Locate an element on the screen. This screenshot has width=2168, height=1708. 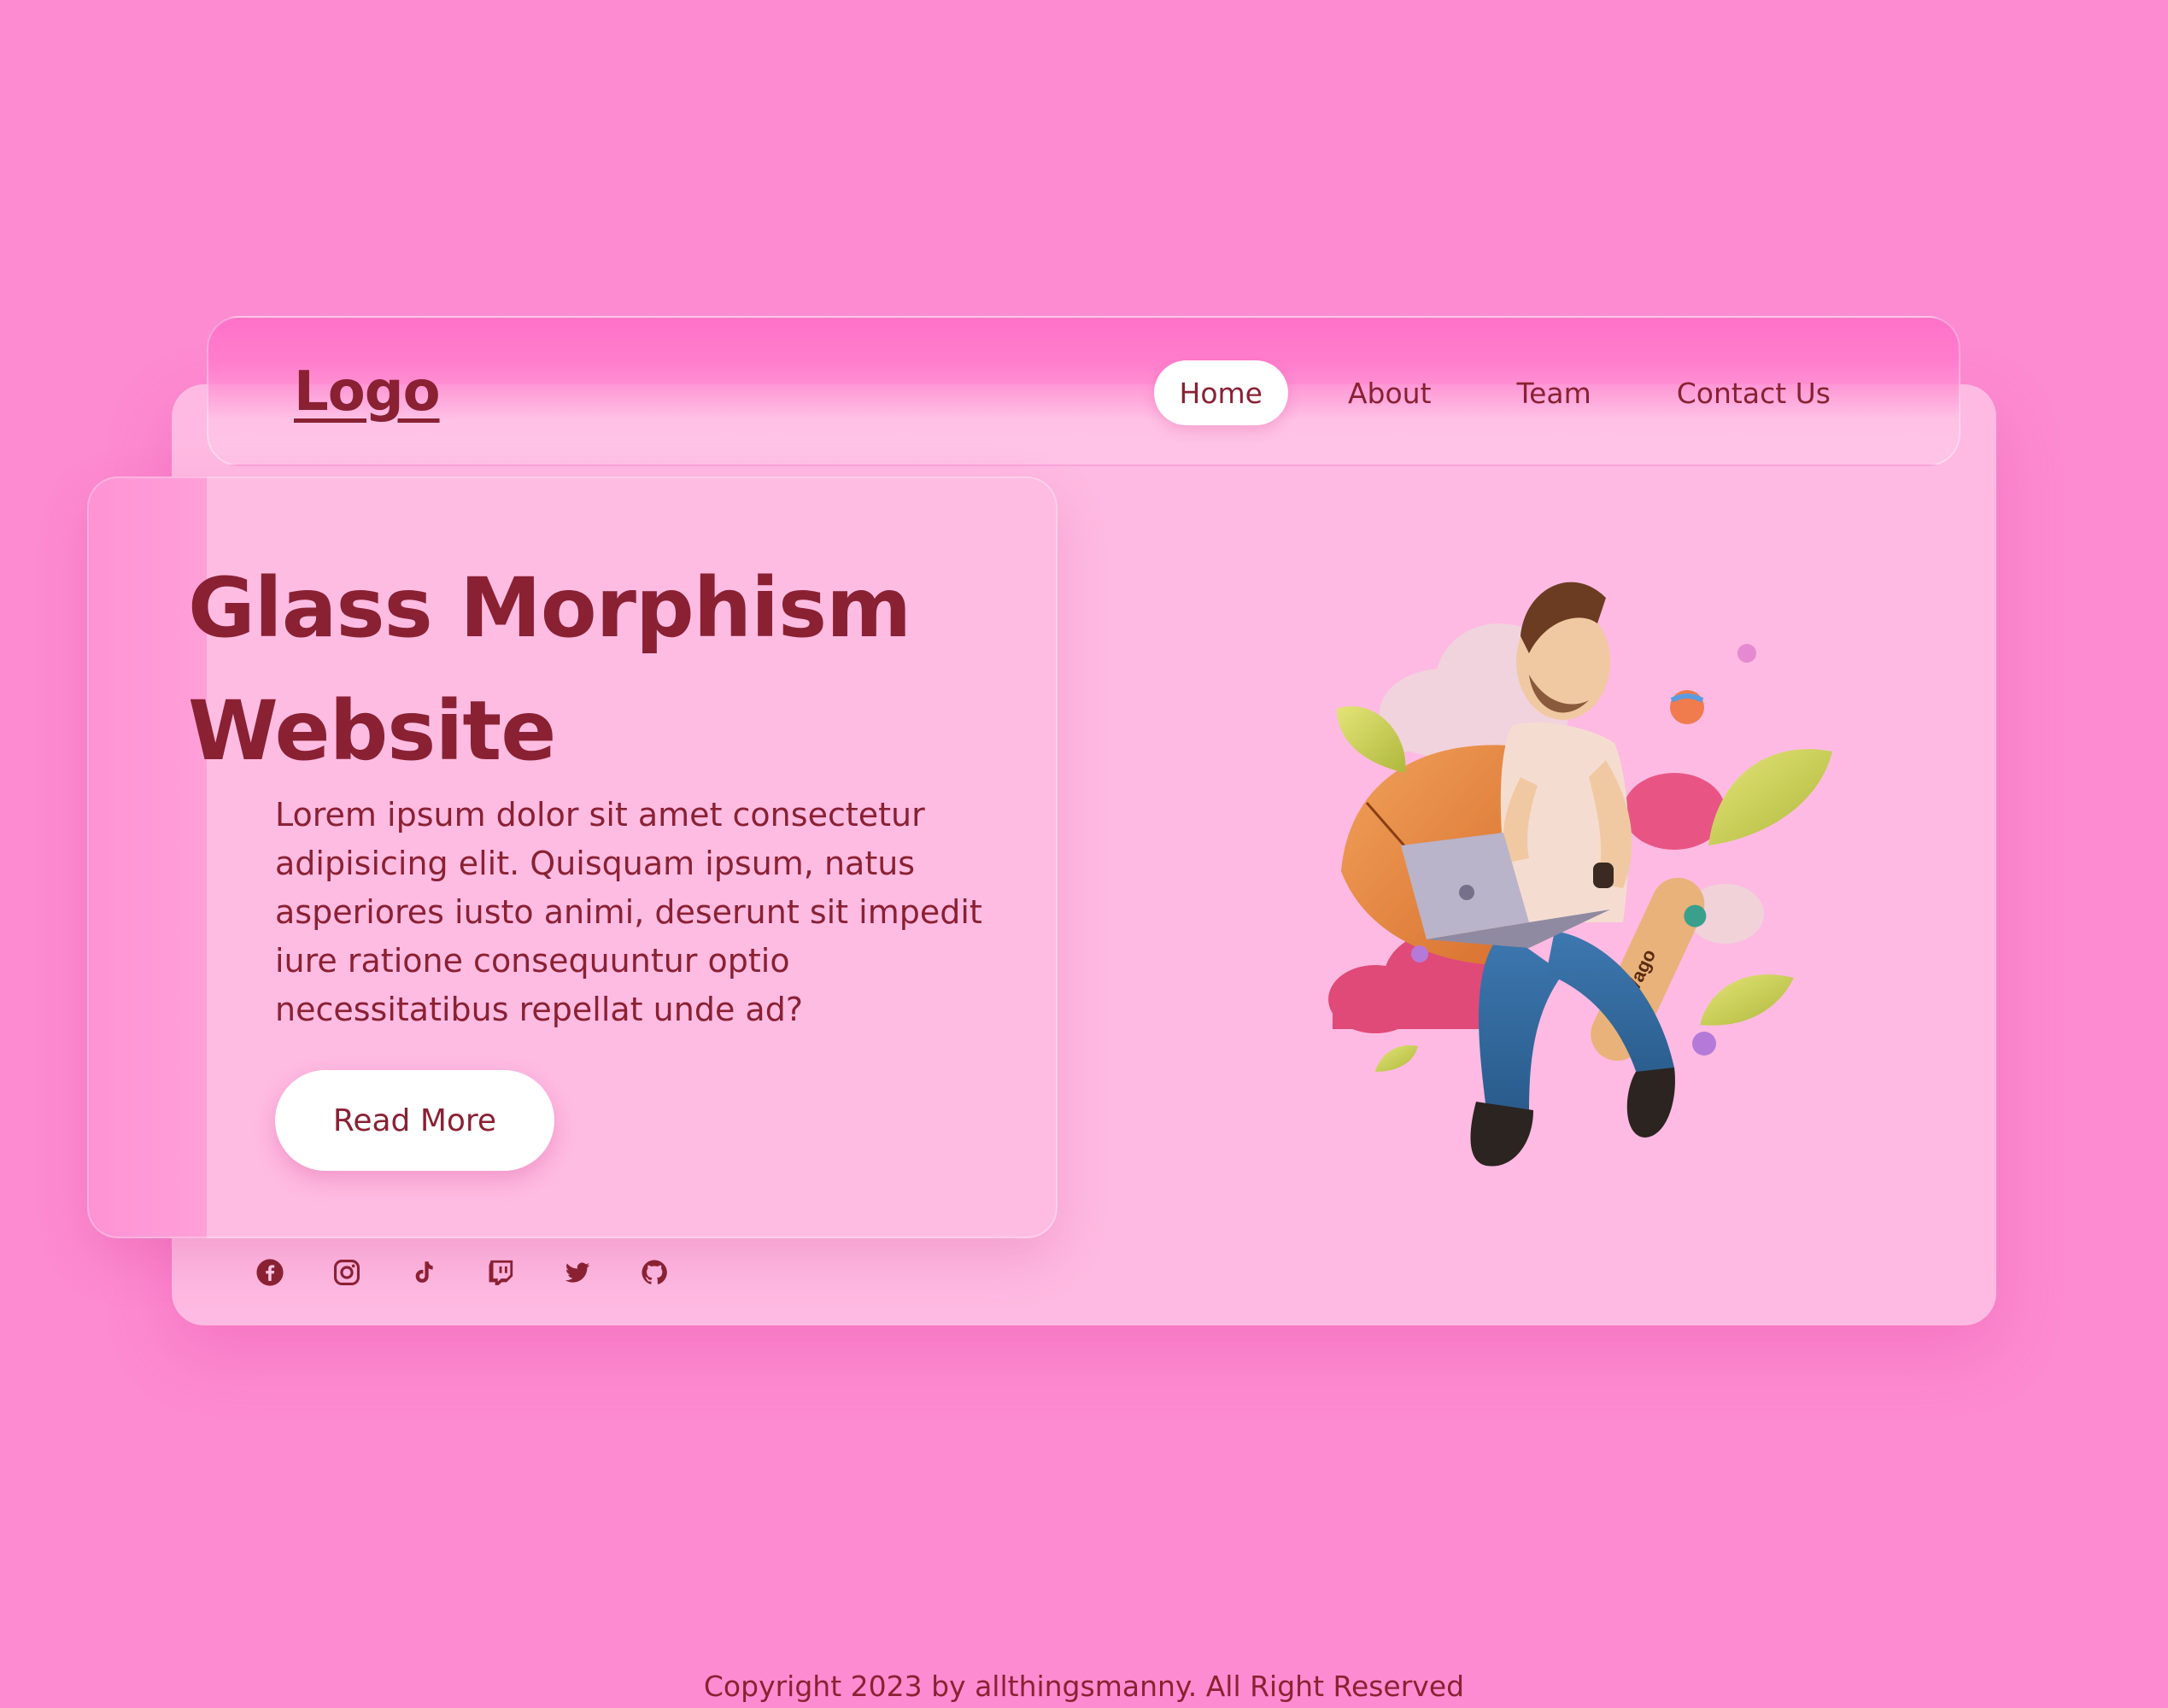
read-more-button: Read More is located at coordinates (415, 1120).